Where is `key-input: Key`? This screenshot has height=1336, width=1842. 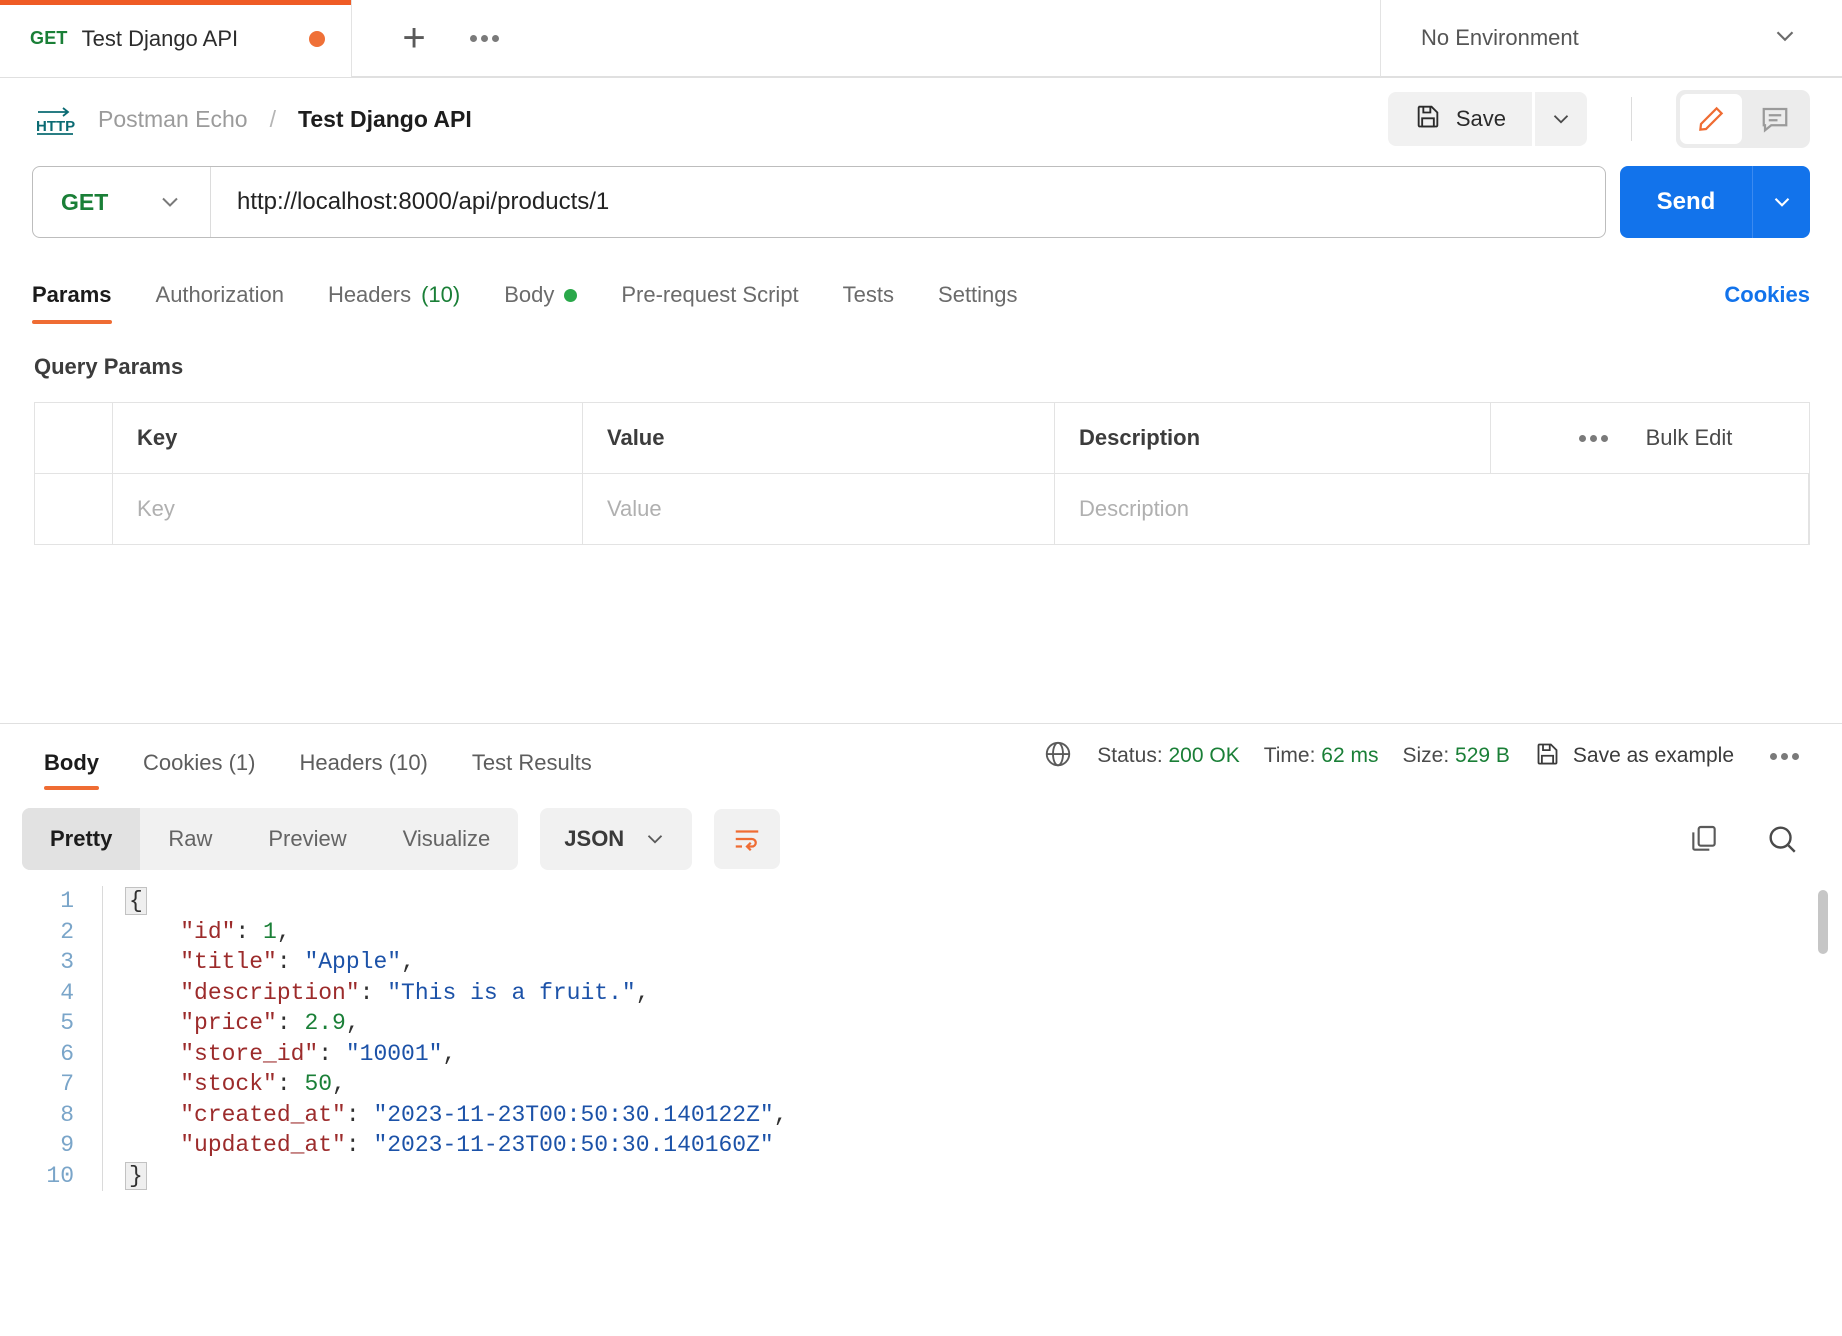
key-input: Key is located at coordinates (348, 509).